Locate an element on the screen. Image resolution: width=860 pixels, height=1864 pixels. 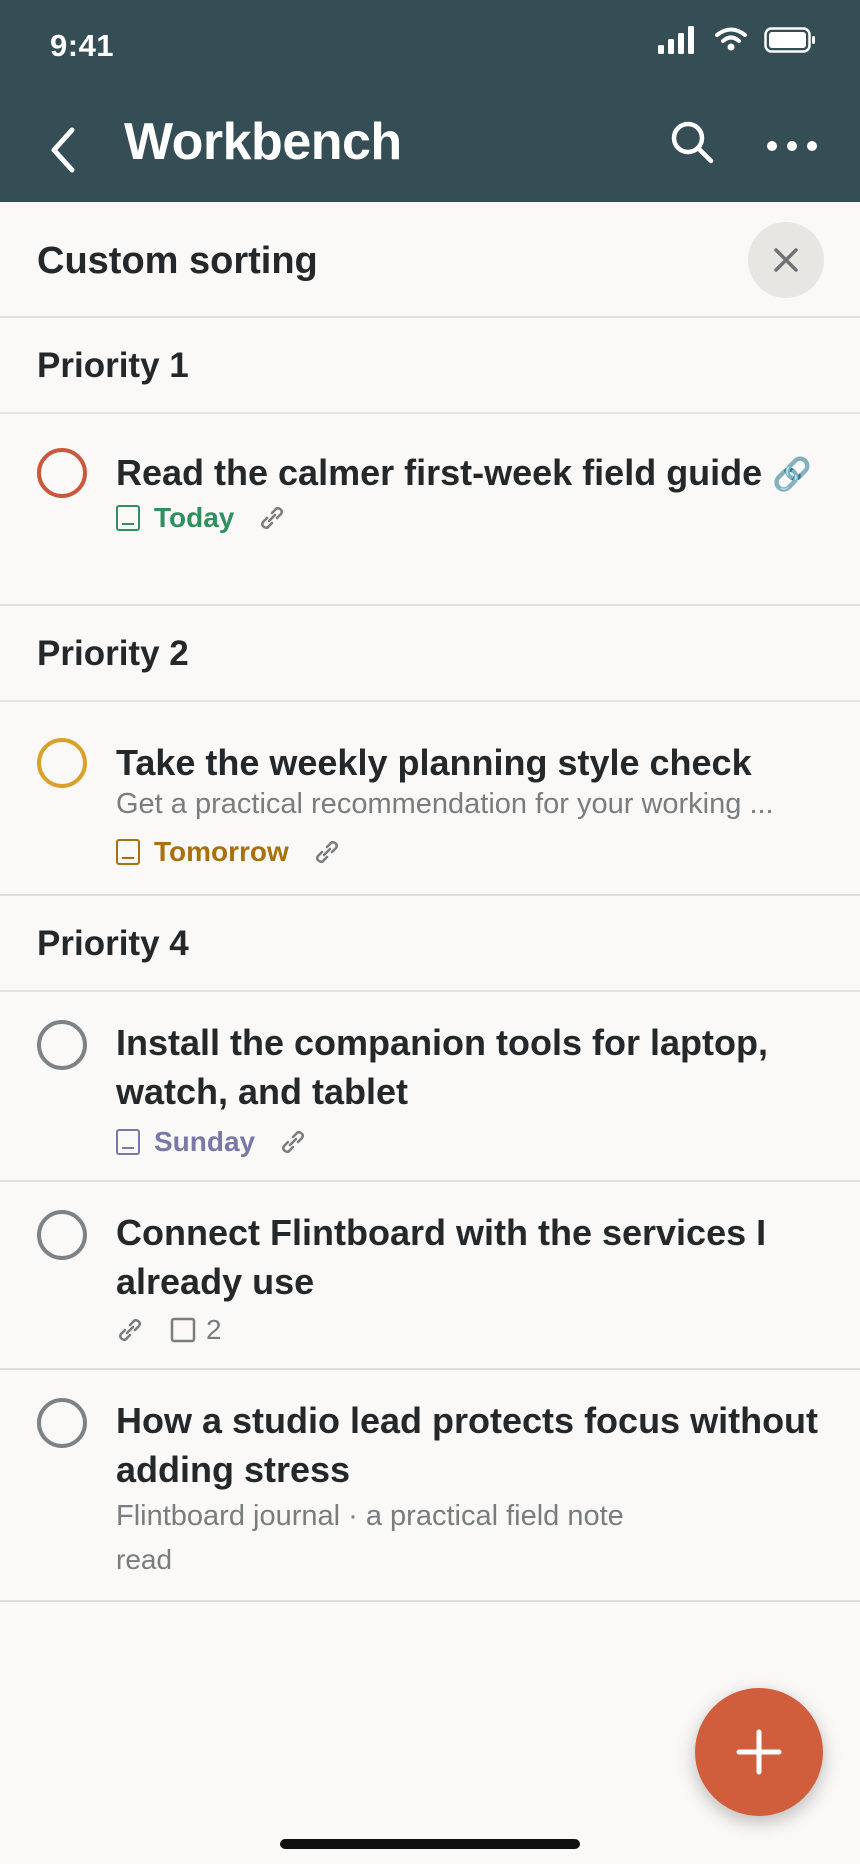
close-sorting-button is located at coordinates (786, 260).